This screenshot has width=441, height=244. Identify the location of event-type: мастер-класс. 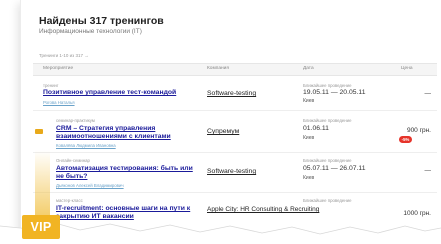
(69, 200).